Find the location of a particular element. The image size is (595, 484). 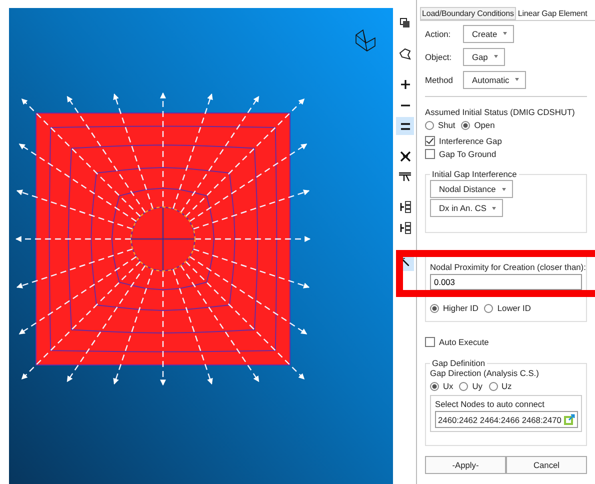

zoom-out-icon is located at coordinates (405, 105).